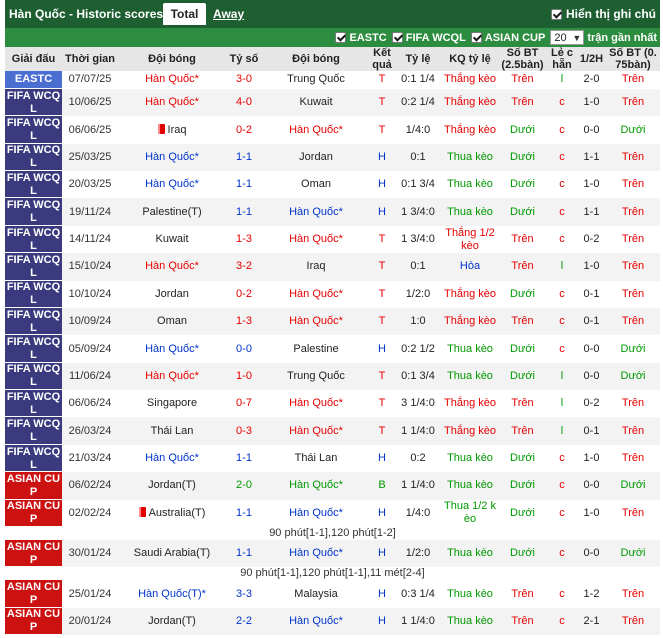 This screenshot has width=663, height=638. Describe the element at coordinates (556, 14) in the screenshot. I see `show-notes-checkbox` at that location.